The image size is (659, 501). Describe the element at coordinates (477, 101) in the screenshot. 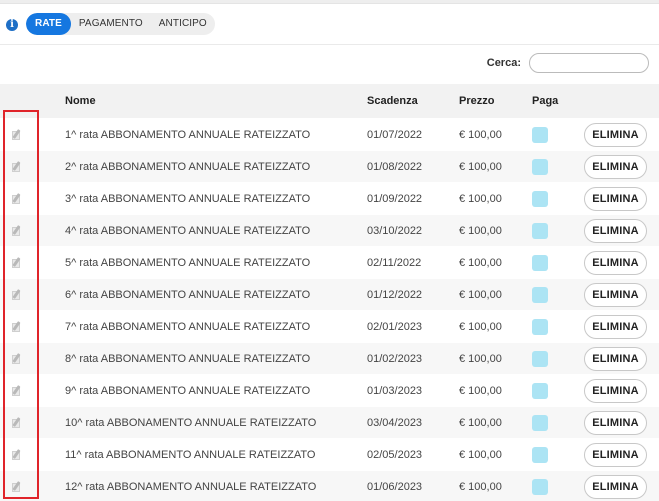

I see `header-price: Prezzo` at that location.